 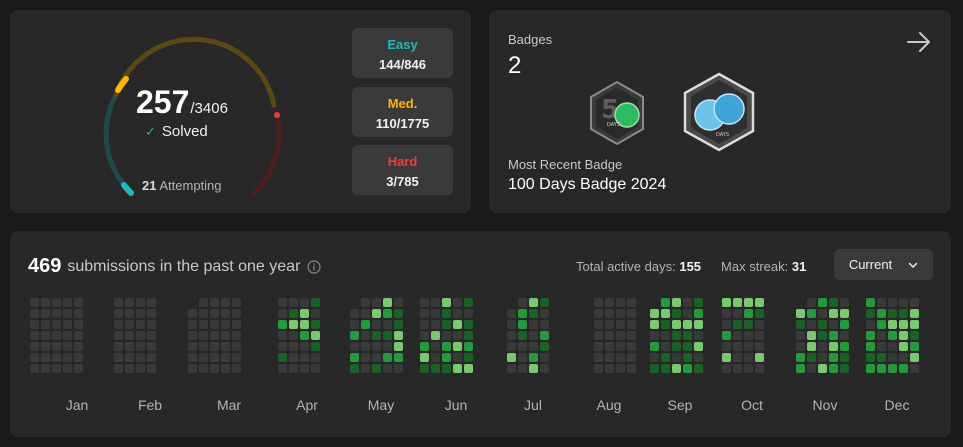 What do you see at coordinates (402, 112) in the screenshot?
I see `medium-difficulty-box: Med. 110/1775` at bounding box center [402, 112].